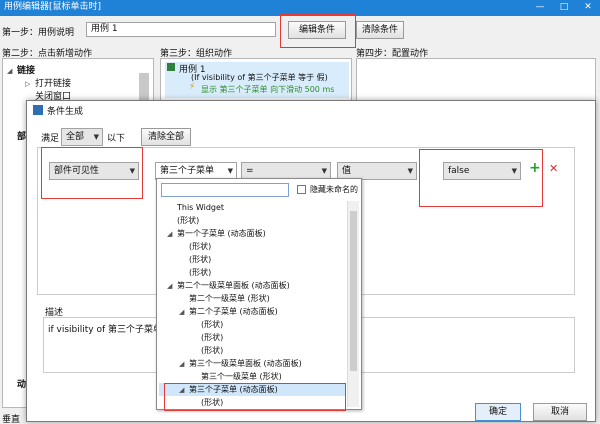 Image resolution: width=600 pixels, height=424 pixels. Describe the element at coordinates (166, 137) in the screenshot. I see `clear-all-button: 清除全部` at that location.